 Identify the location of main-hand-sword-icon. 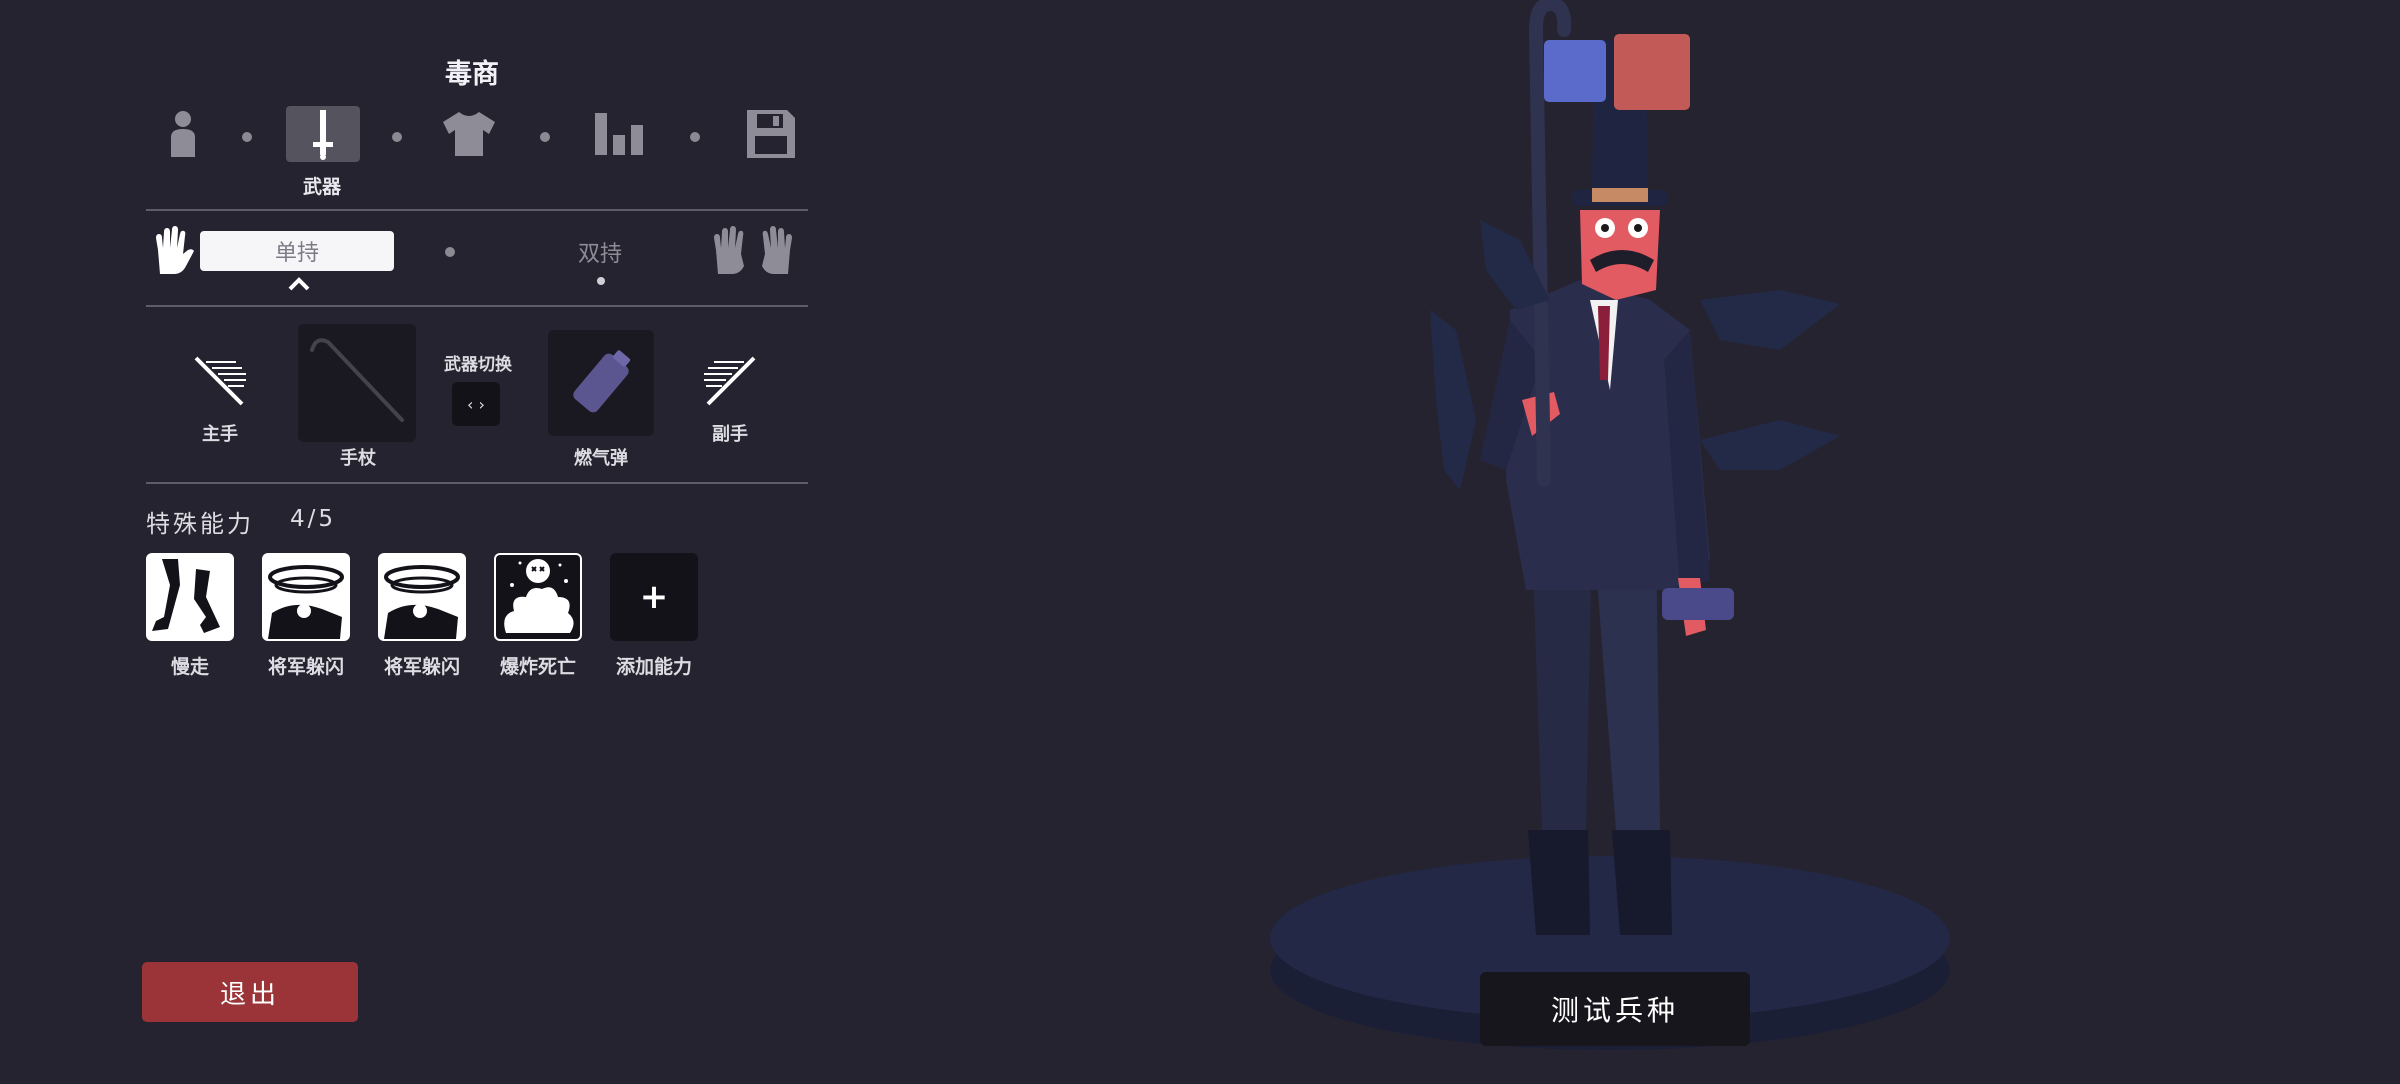
(221, 383).